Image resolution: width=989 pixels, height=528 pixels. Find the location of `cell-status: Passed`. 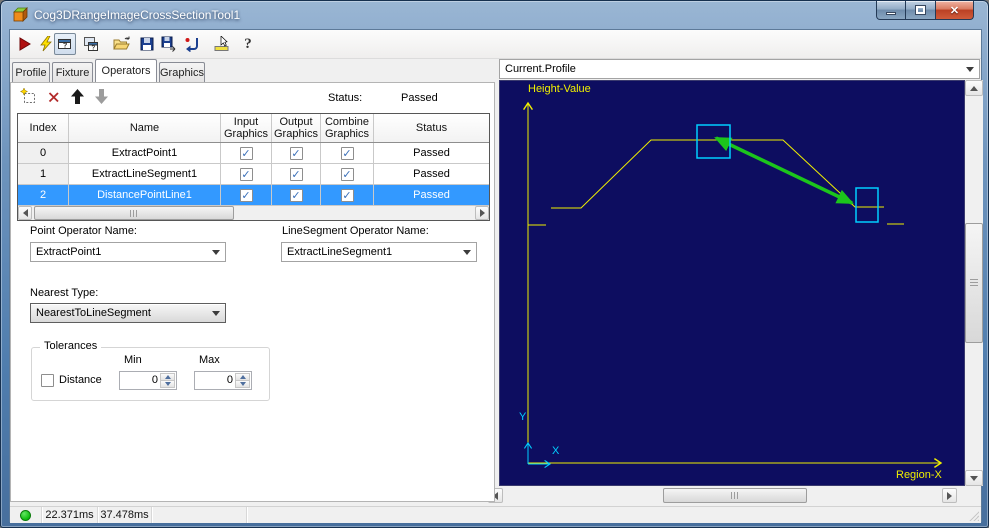

cell-status: Passed is located at coordinates (431, 195).